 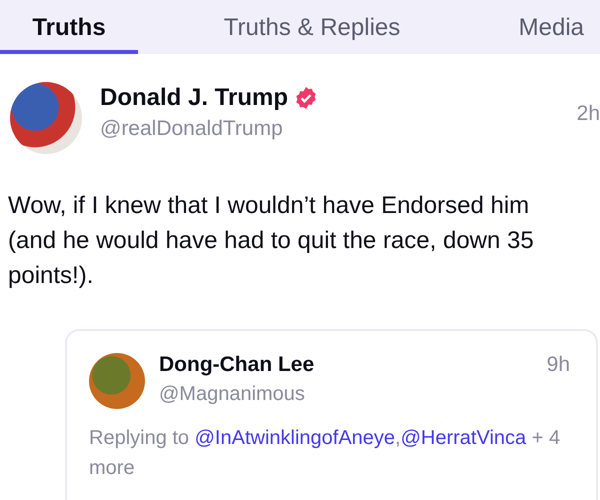 What do you see at coordinates (463, 438) in the screenshot?
I see `mention-link: @HerratVinca` at bounding box center [463, 438].